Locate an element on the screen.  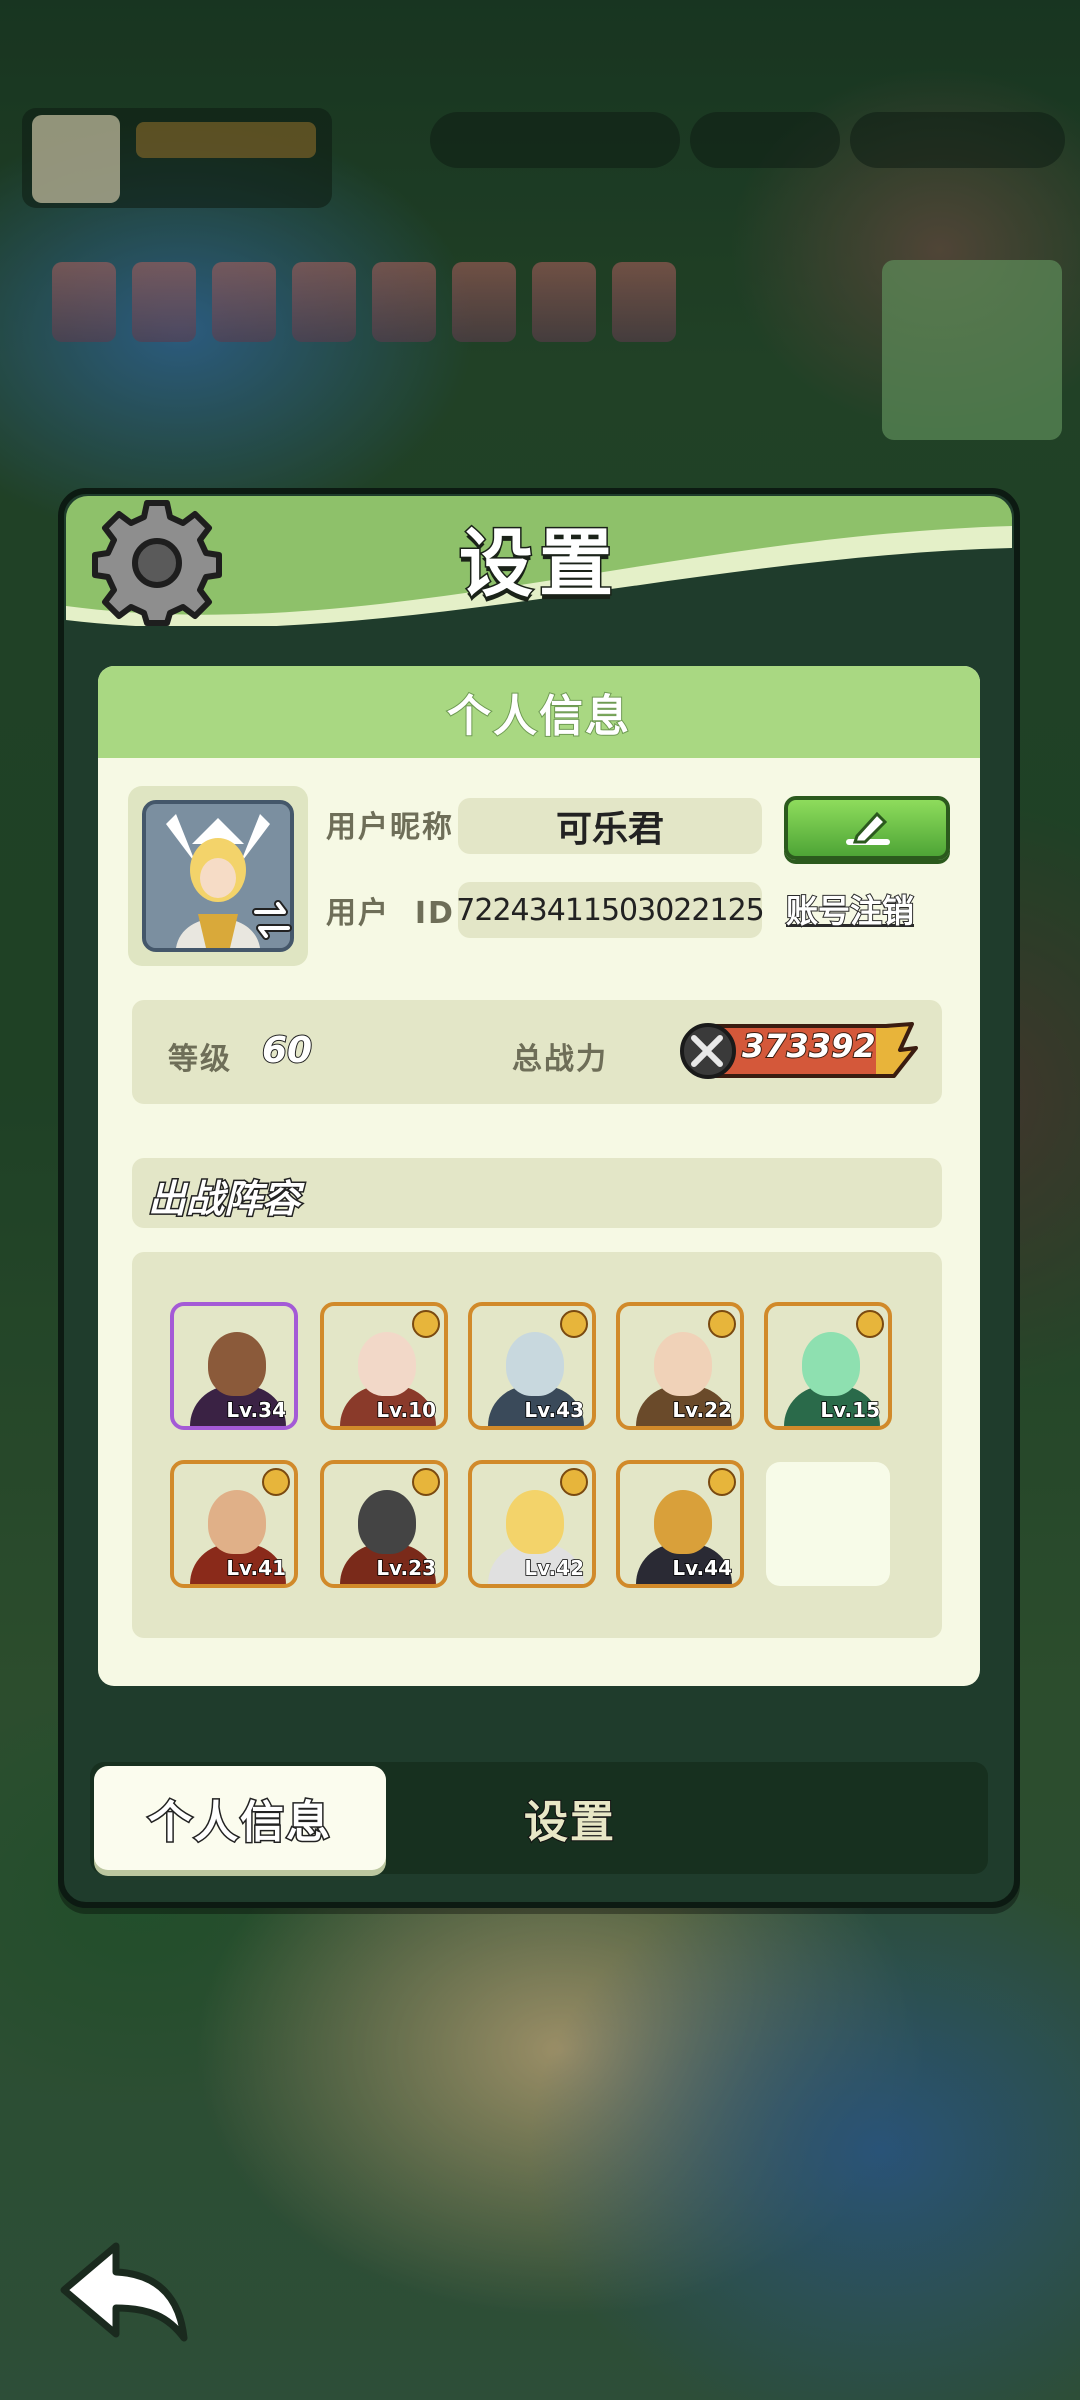
stats-row: 等级 60 总战力 373392 is located at coordinates (537, 1052).